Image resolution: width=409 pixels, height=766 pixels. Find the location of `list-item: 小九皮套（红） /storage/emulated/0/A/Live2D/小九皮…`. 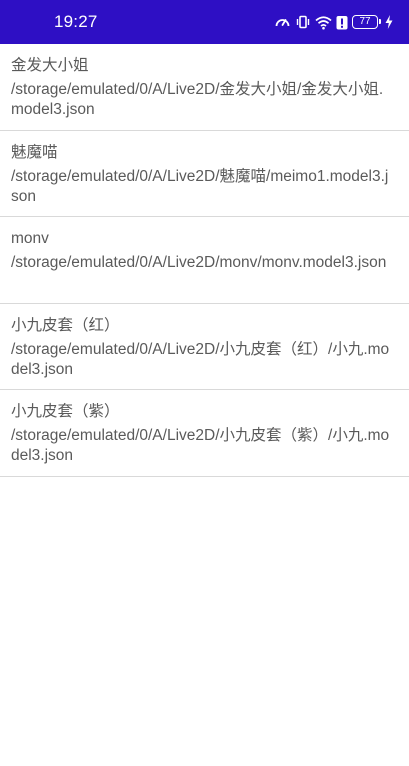

list-item: 小九皮套（红） /storage/emulated/0/A/Live2D/小九皮… is located at coordinates (204, 347).